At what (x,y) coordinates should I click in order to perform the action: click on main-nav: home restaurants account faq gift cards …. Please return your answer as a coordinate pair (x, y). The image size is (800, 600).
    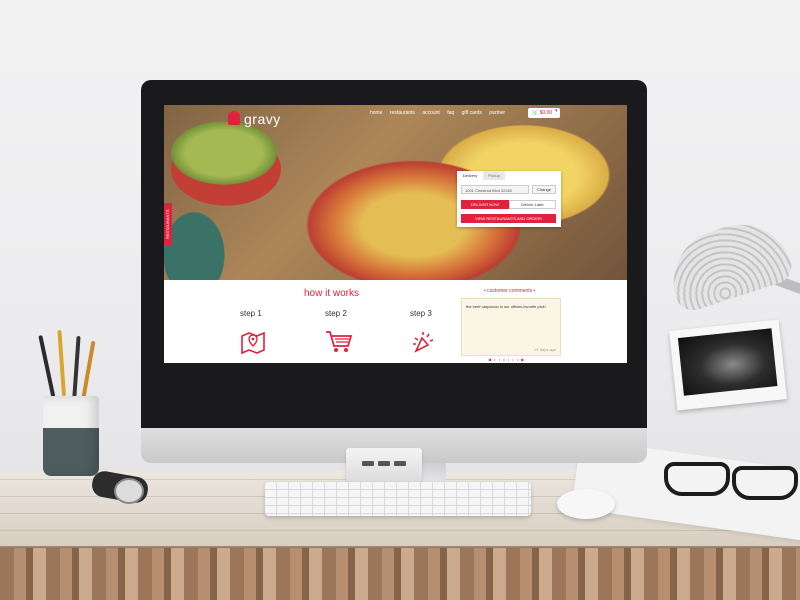
    Looking at the image, I should click on (440, 113).